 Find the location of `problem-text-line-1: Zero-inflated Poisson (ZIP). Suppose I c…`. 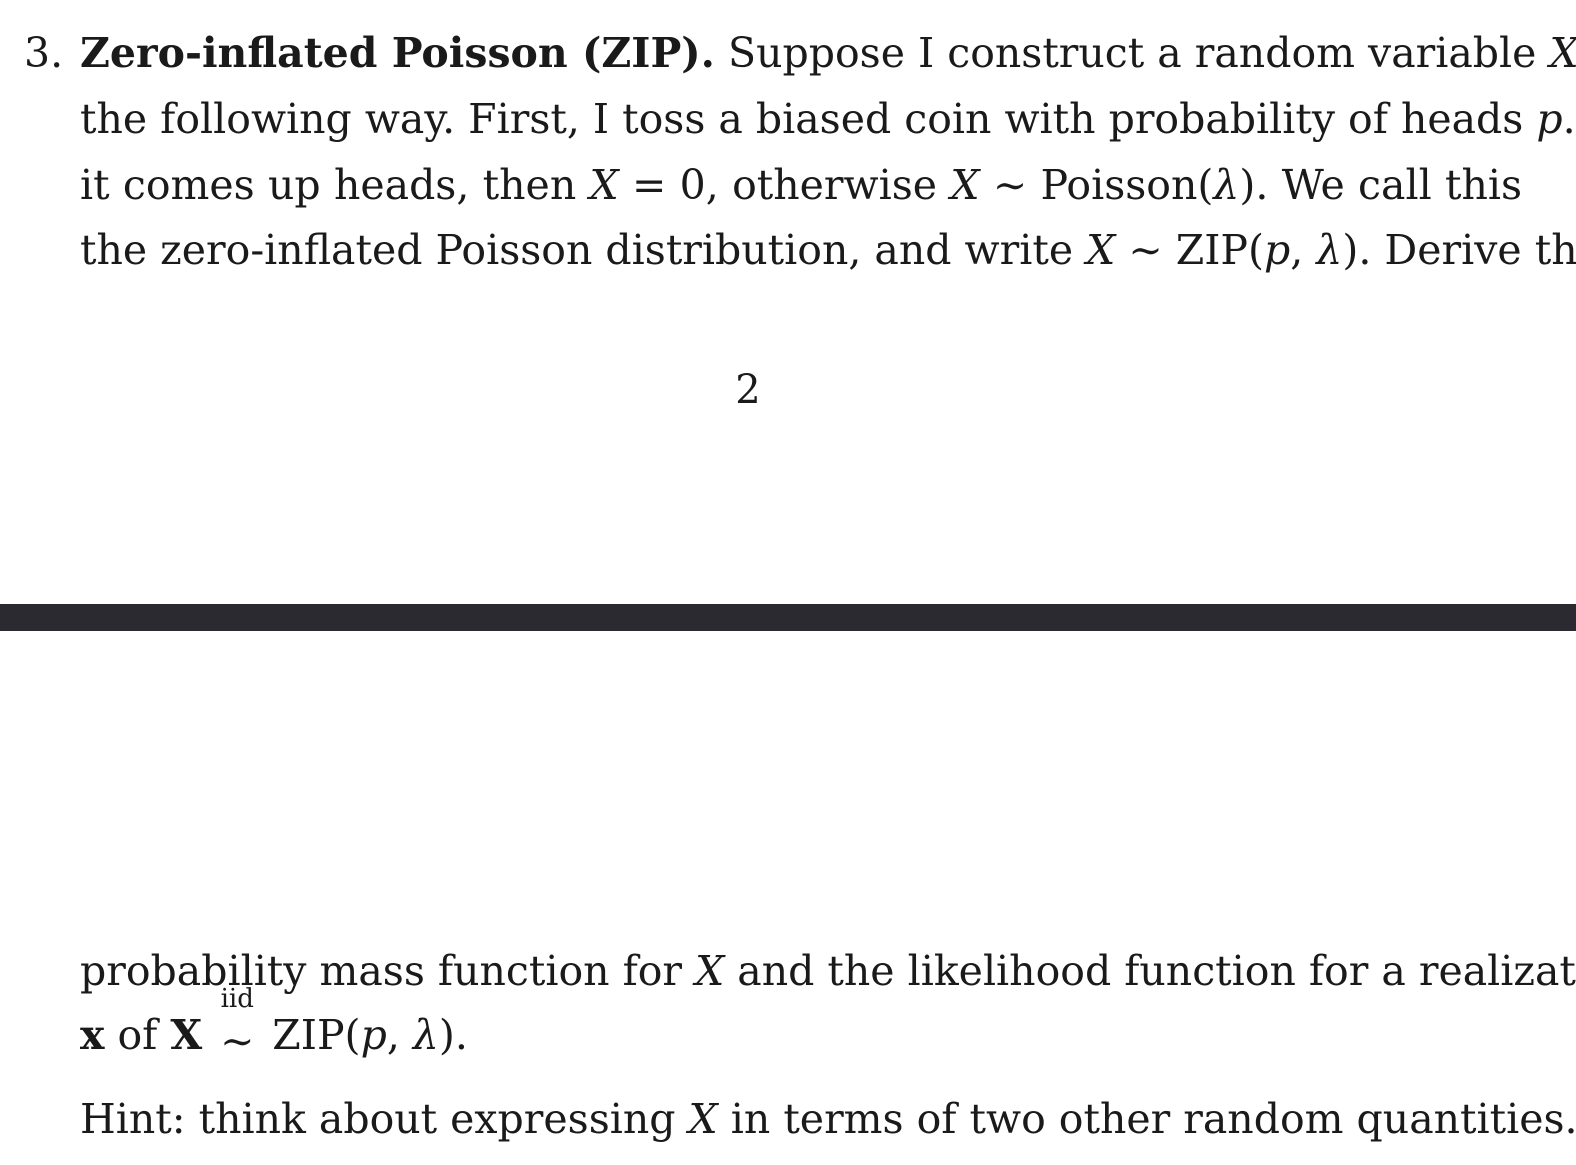

problem-text-line-1: Zero-inflated Poisson (ZIP). Suppose I c… is located at coordinates (828, 53).